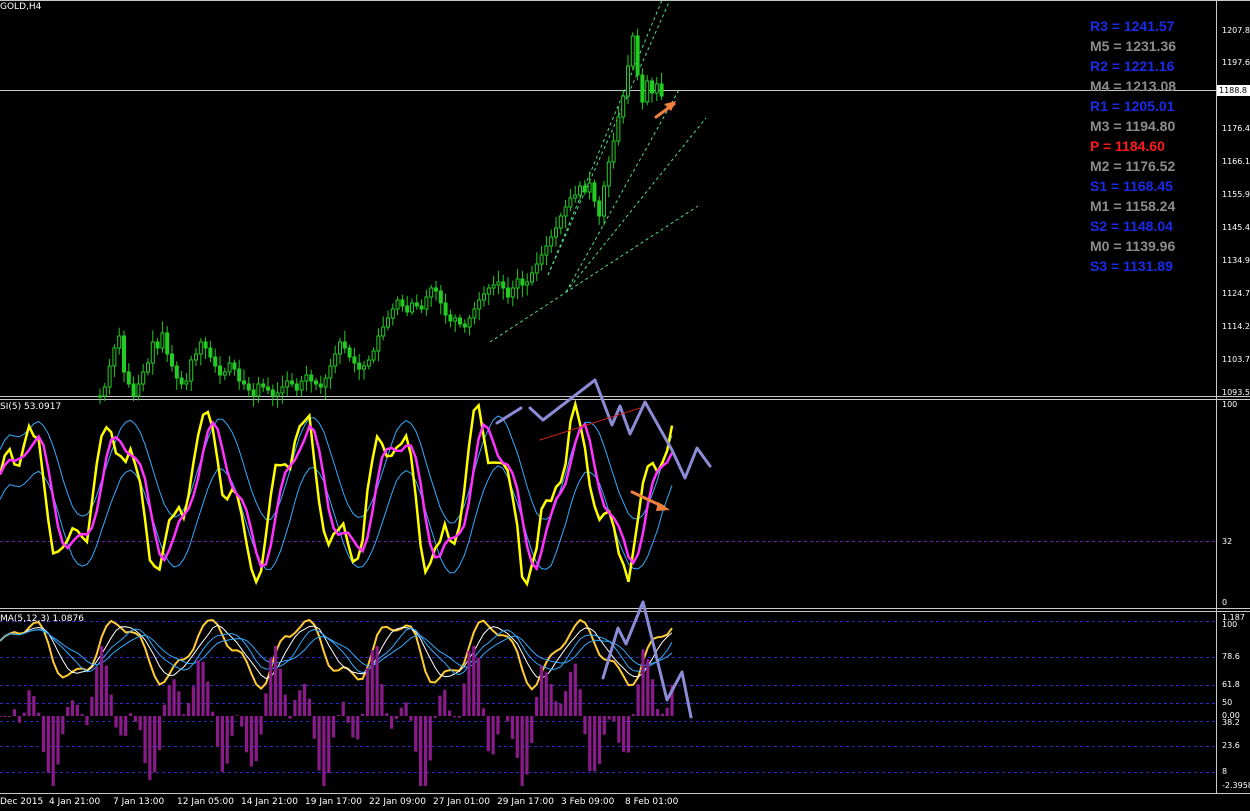  I want to click on price-tick: 1093.5, so click(1236, 392).